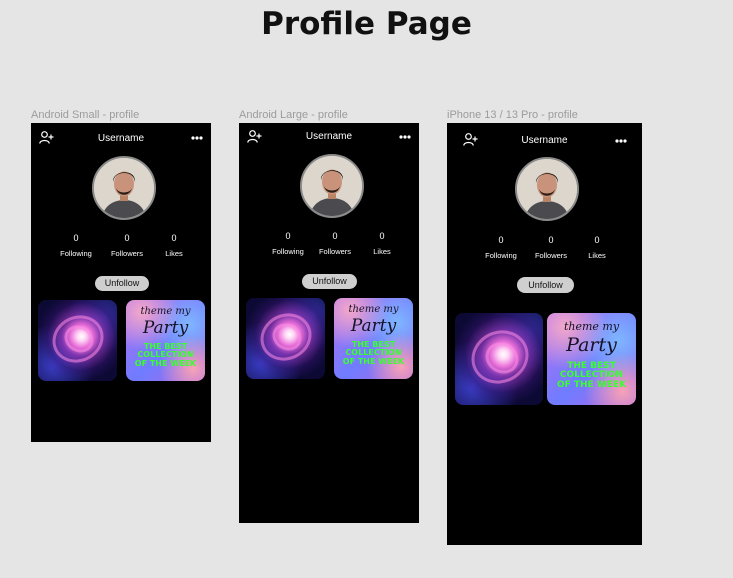 The image size is (733, 578). I want to click on frame-label-iphone: iPhone 13 / 13 Pro - profile, so click(512, 115).